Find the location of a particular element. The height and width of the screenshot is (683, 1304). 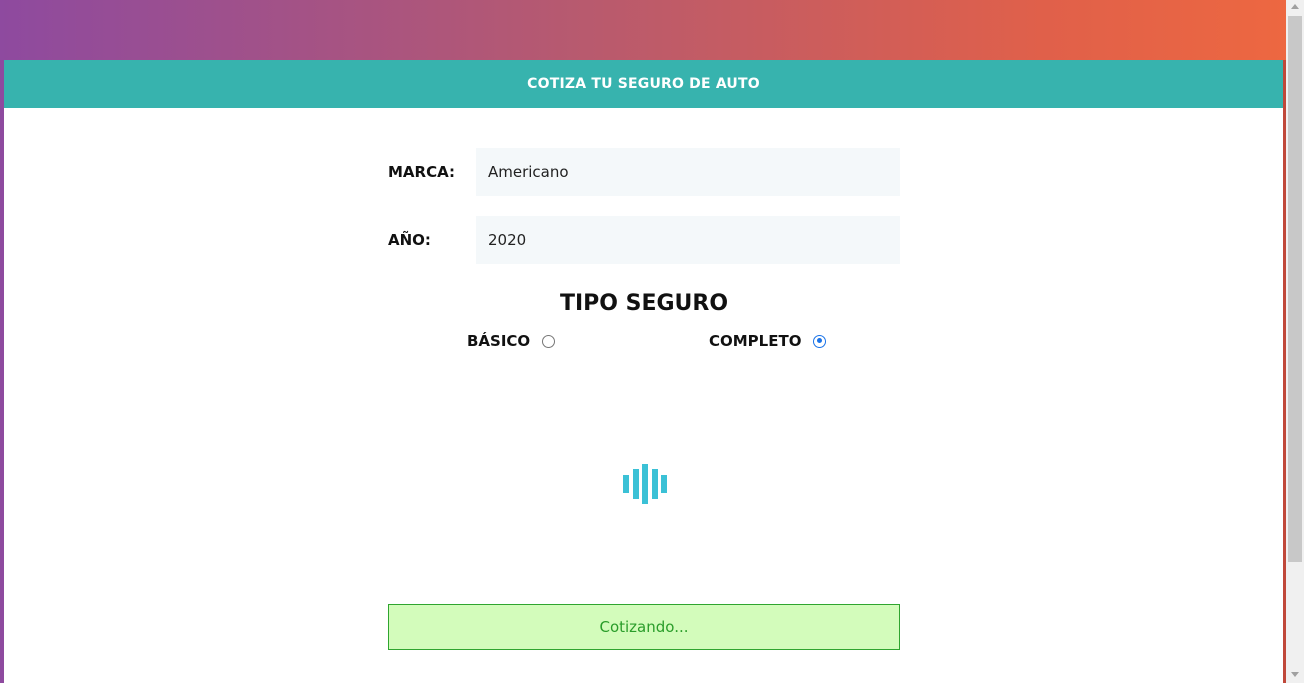

basico-radio is located at coordinates (549, 341).